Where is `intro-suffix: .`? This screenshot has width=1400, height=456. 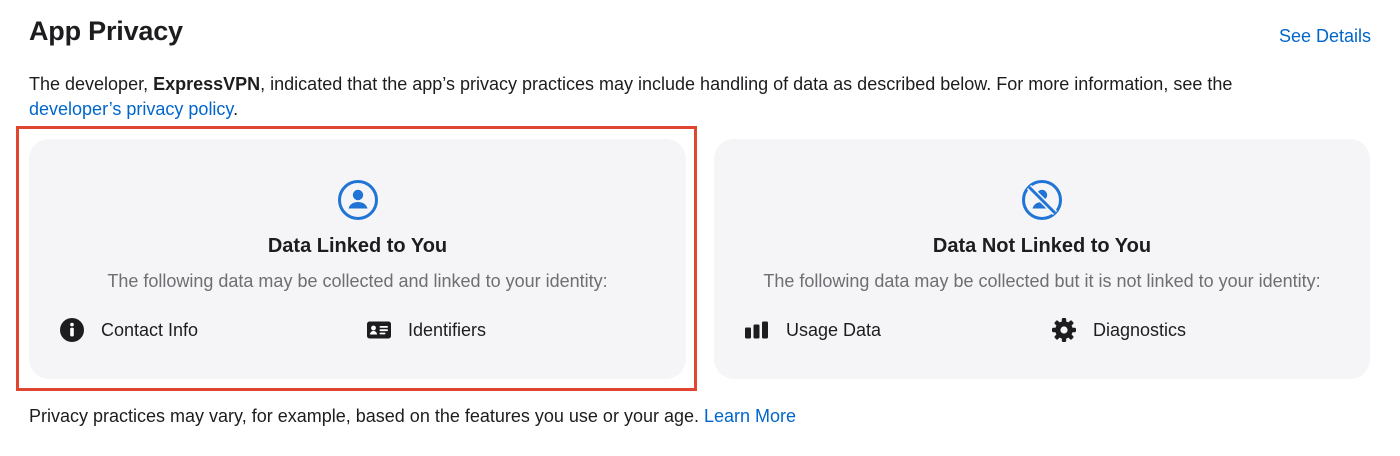 intro-suffix: . is located at coordinates (236, 109).